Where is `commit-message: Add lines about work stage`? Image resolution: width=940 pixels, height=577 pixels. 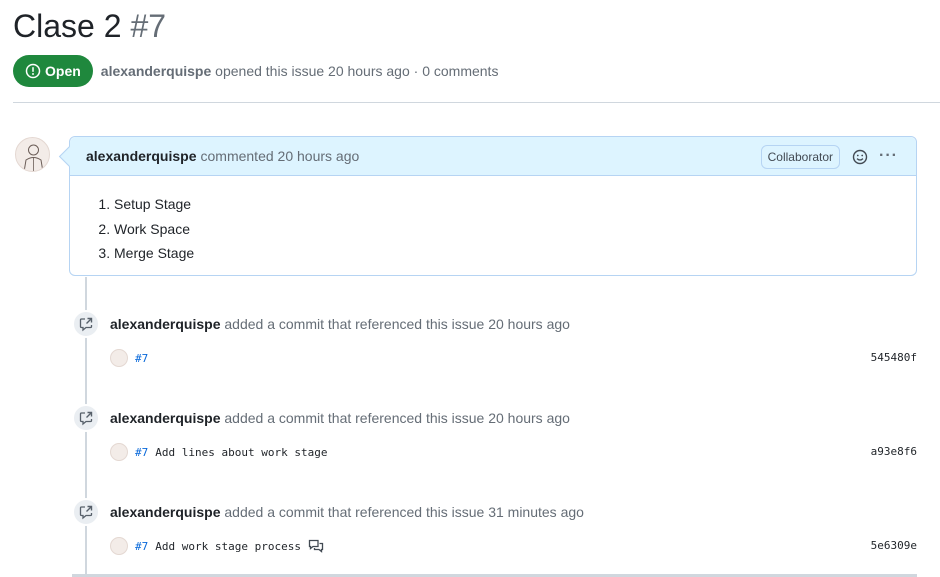 commit-message: Add lines about work stage is located at coordinates (241, 452).